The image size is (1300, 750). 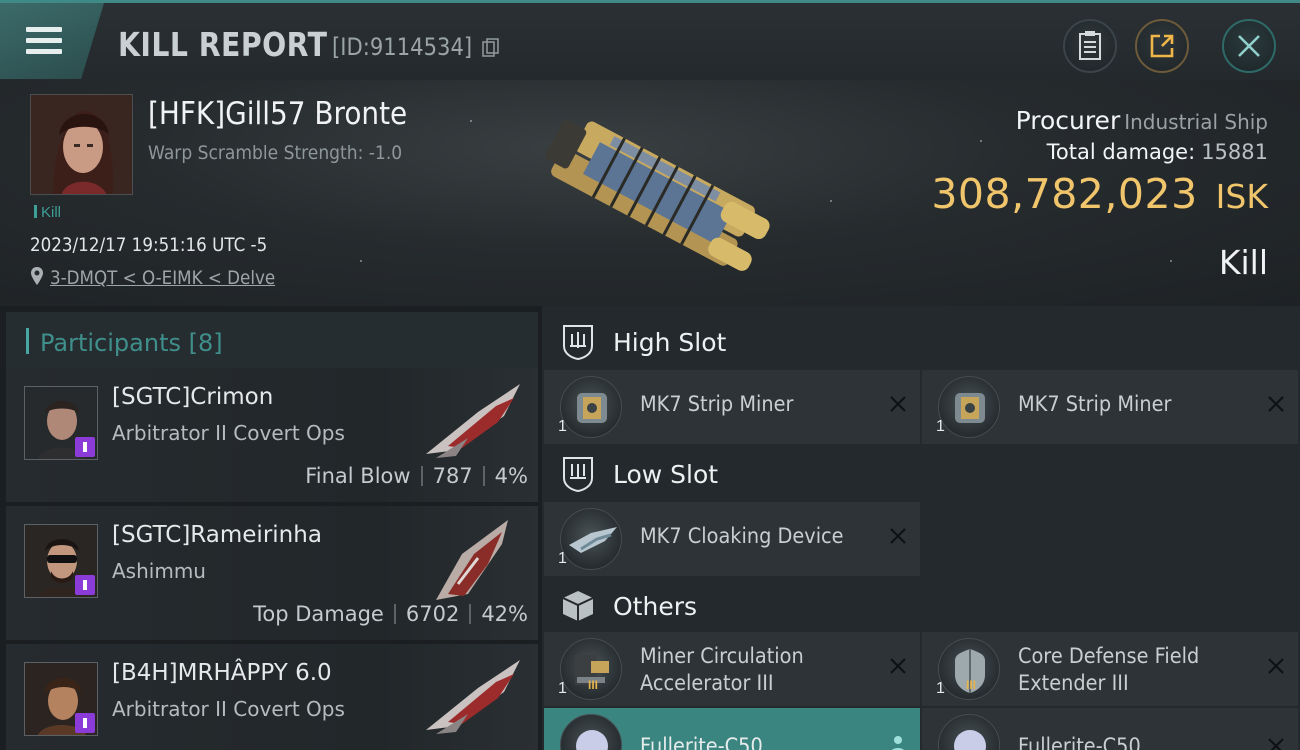 I want to click on top-bar: KILL REPORT [ID:9114534], so click(x=650, y=40).